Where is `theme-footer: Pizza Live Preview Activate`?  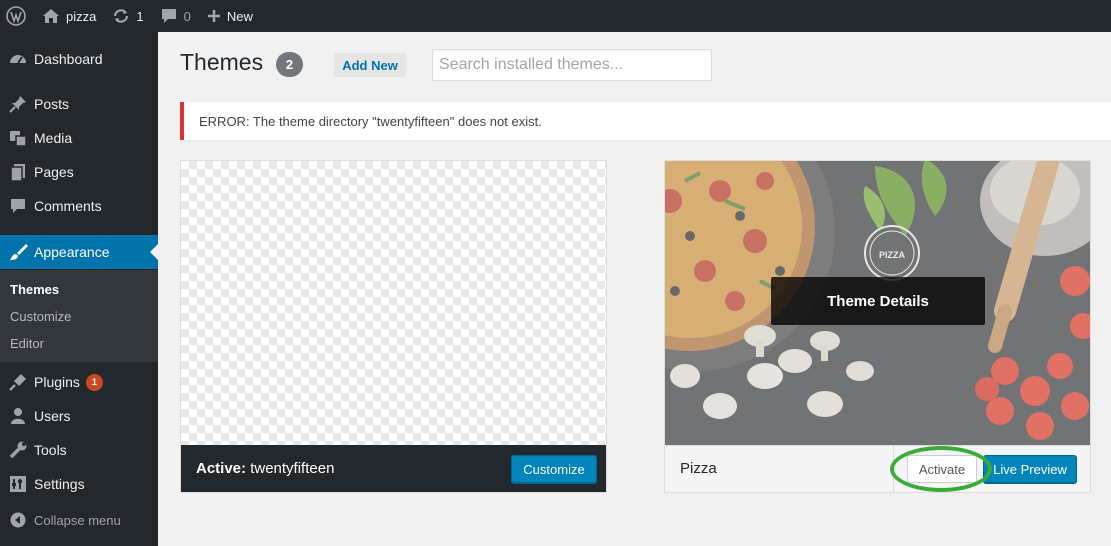
theme-footer: Pizza Live Preview Activate is located at coordinates (877, 469).